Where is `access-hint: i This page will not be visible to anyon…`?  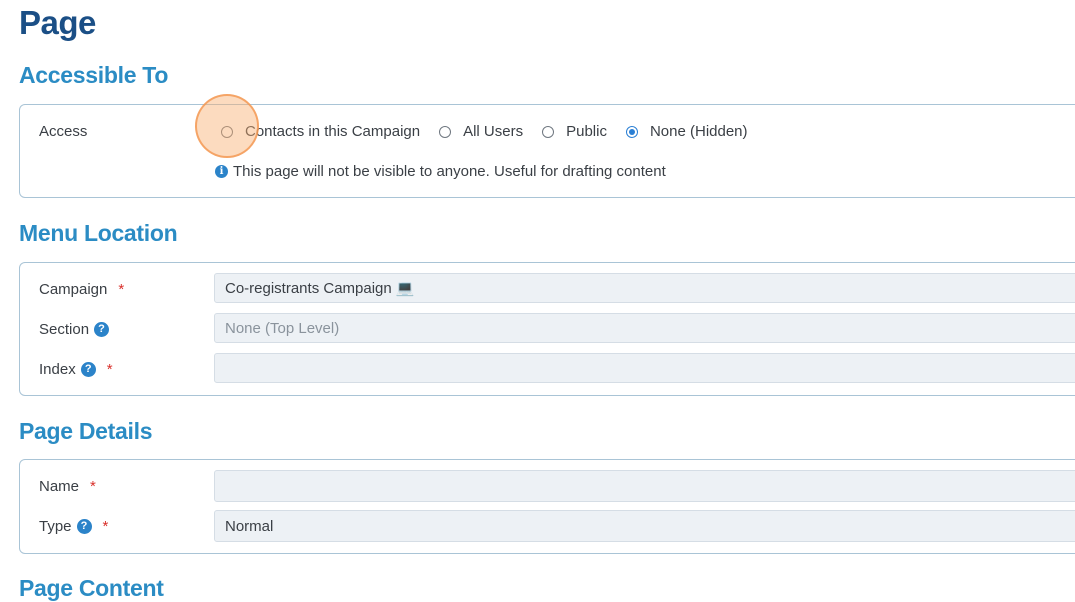 access-hint: i This page will not be visible to anyon… is located at coordinates (440, 171).